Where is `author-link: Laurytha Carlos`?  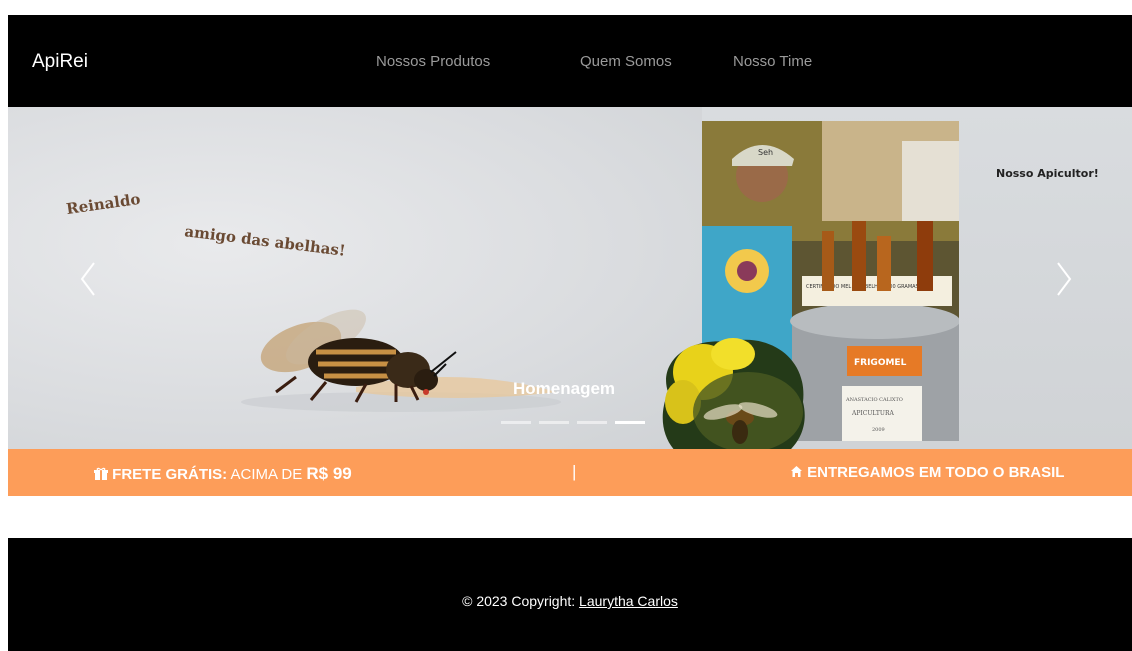
author-link: Laurytha Carlos is located at coordinates (628, 601).